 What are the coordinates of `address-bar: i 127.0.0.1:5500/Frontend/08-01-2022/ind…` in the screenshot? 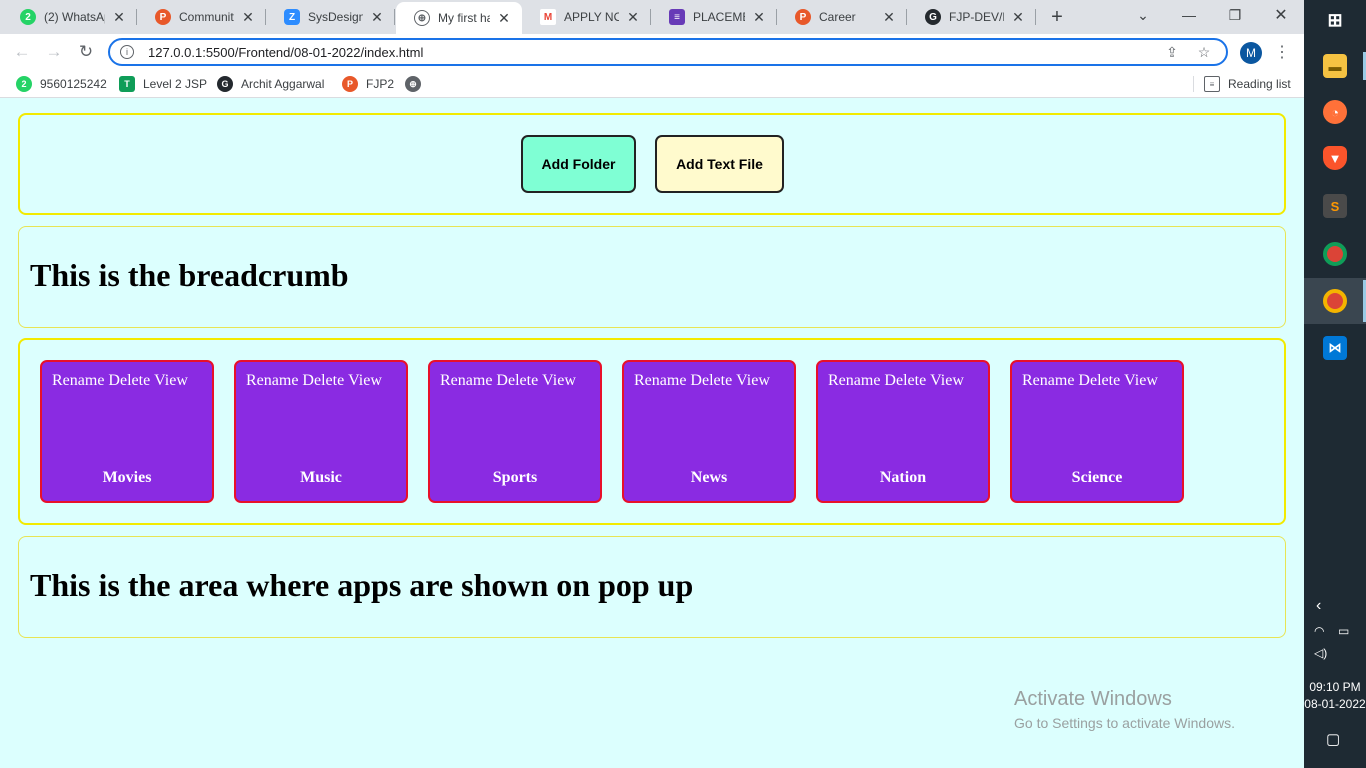 It's located at (668, 52).